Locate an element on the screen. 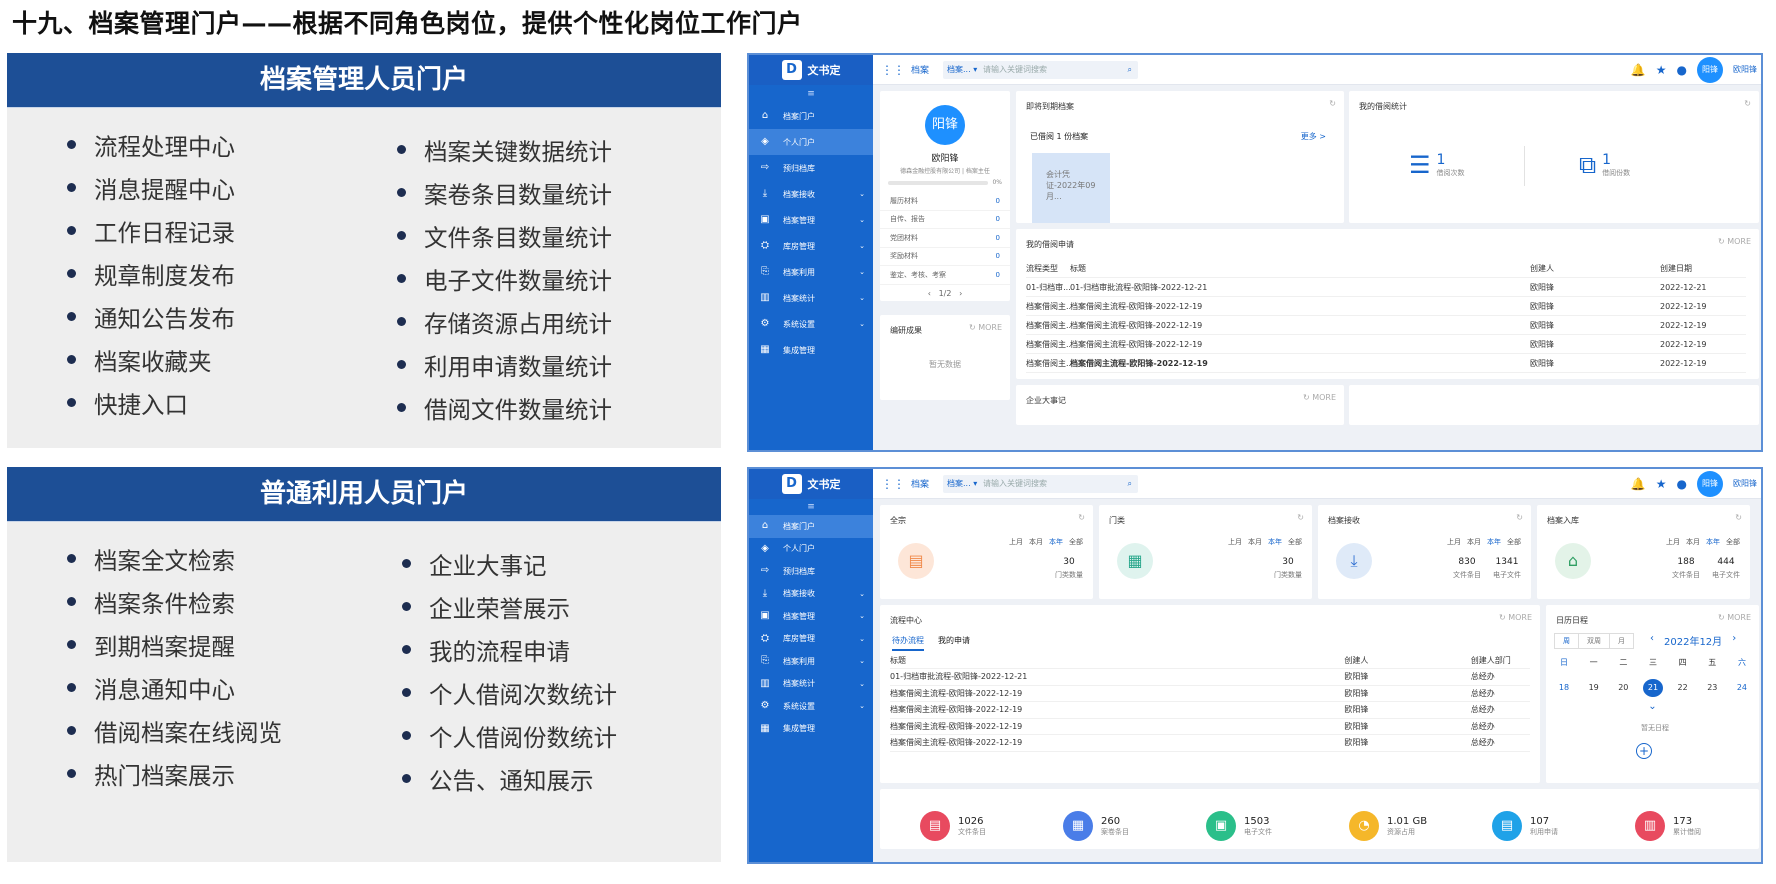 The width and height of the screenshot is (1776, 884). tab-todo: 待办流程 is located at coordinates (908, 643).